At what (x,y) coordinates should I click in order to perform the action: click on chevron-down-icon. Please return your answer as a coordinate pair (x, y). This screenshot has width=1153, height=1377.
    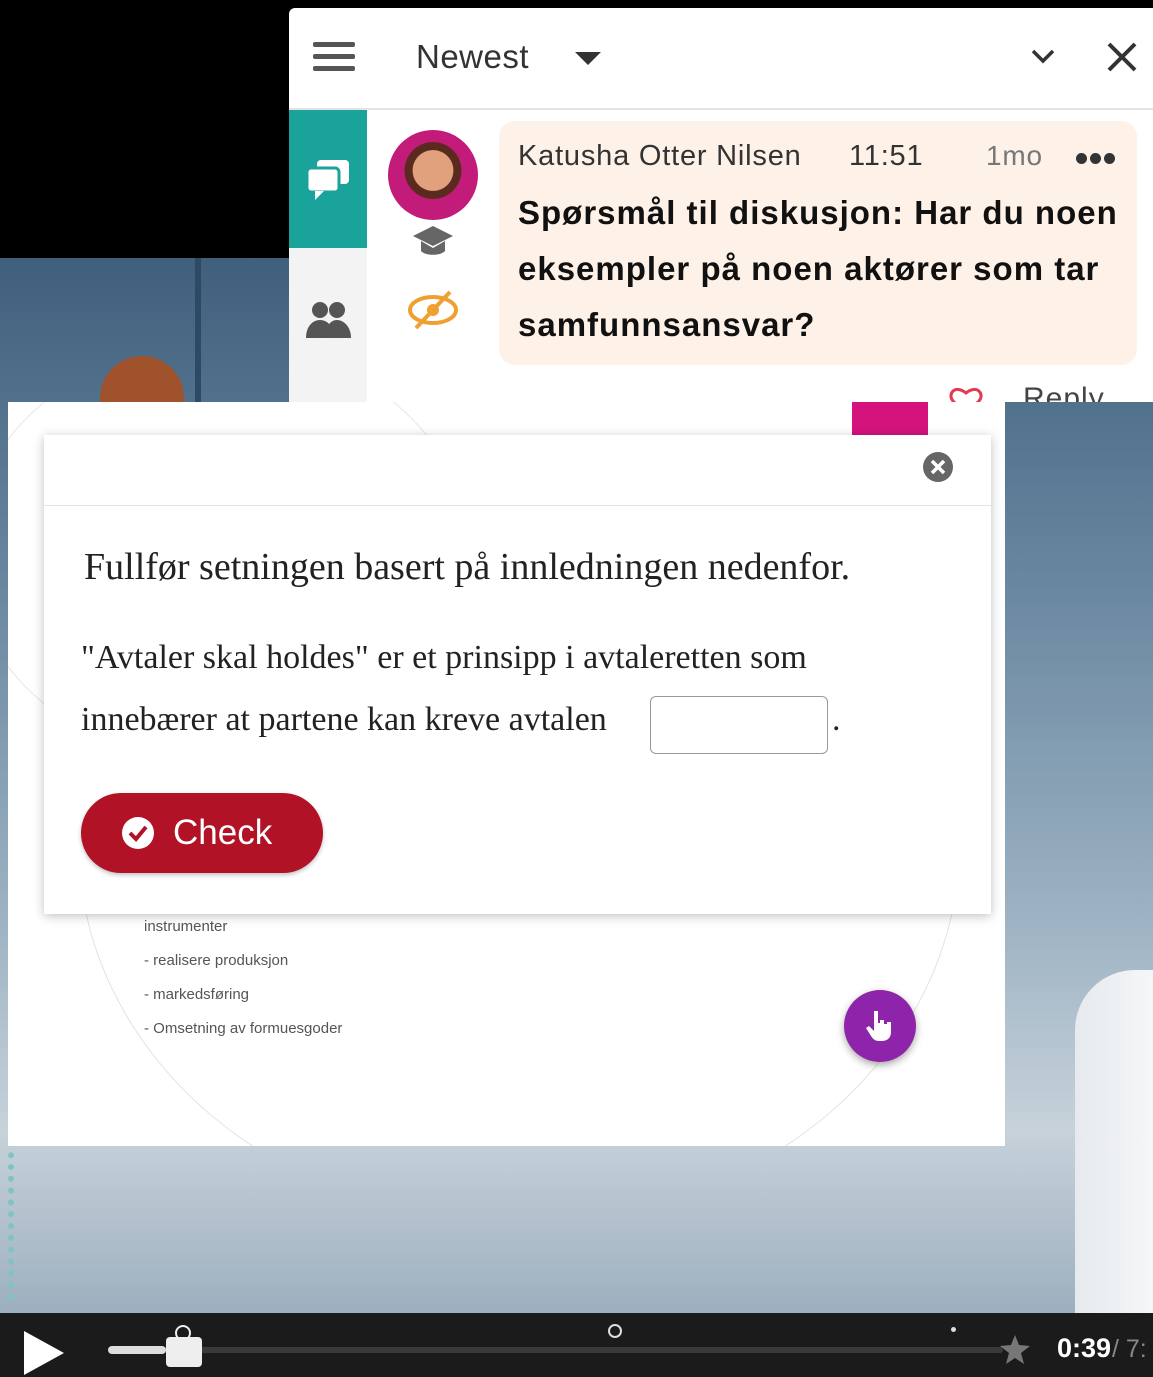
    Looking at the image, I should click on (1043, 56).